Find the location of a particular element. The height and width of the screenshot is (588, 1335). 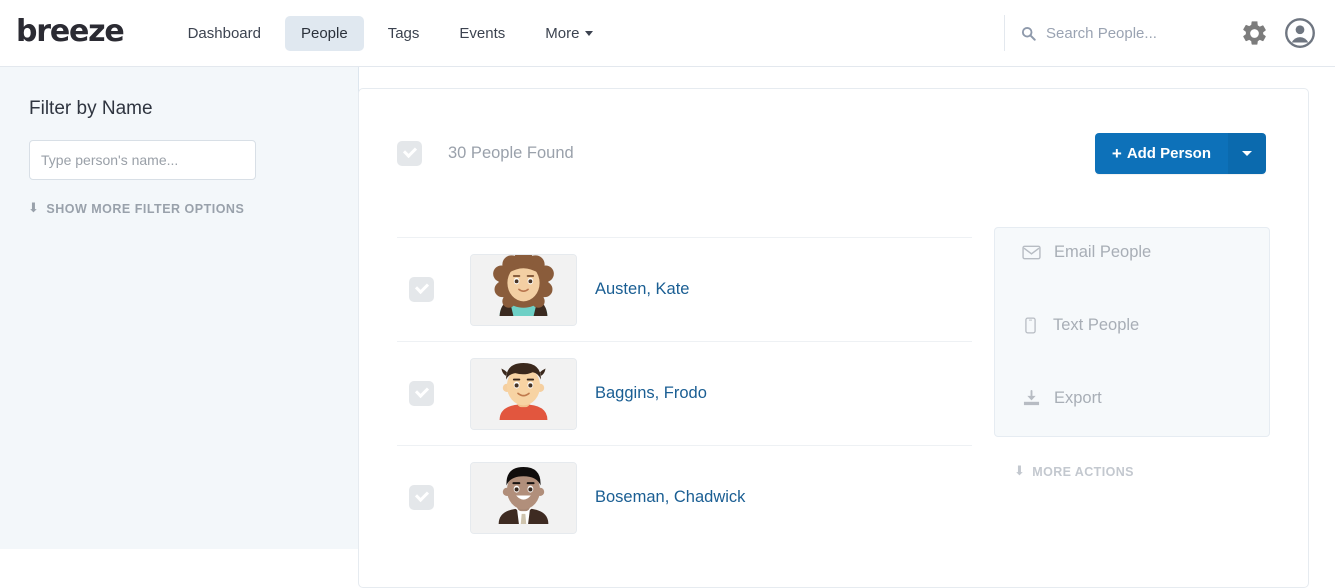

nav-item-tags: Tags is located at coordinates (404, 33).